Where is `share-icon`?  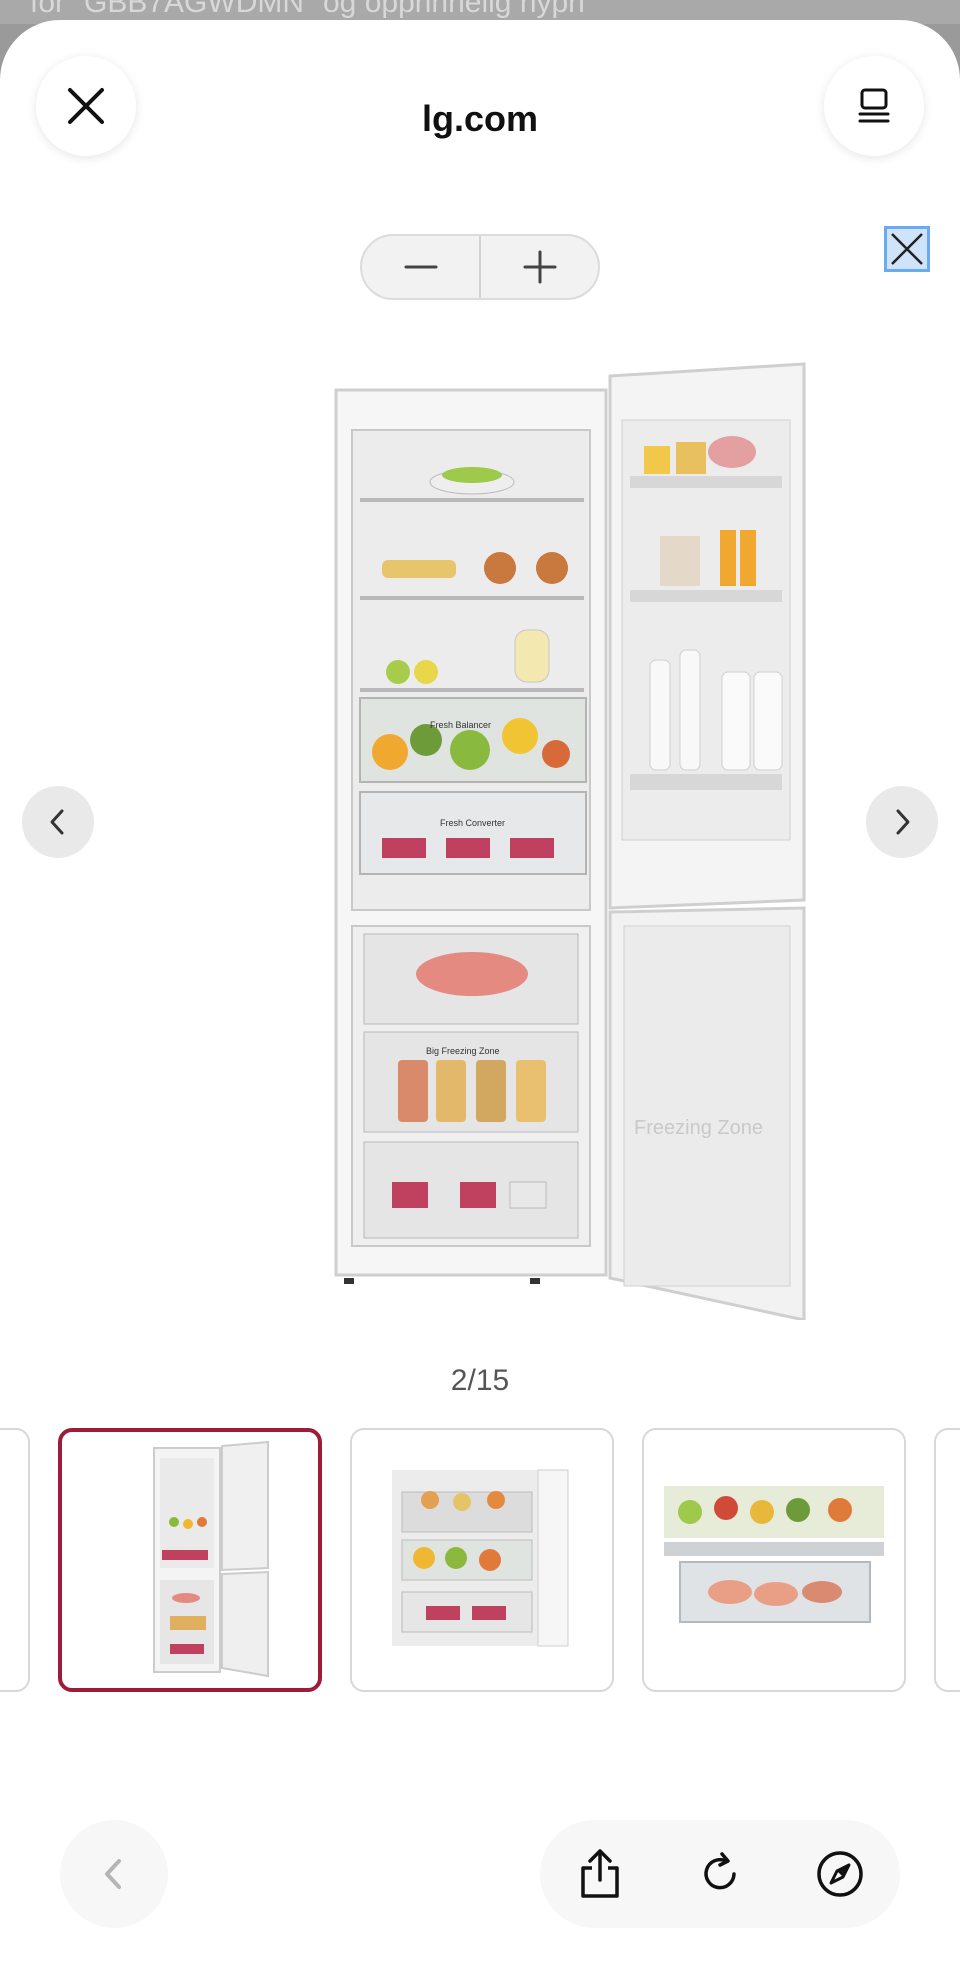
share-icon is located at coordinates (600, 1873).